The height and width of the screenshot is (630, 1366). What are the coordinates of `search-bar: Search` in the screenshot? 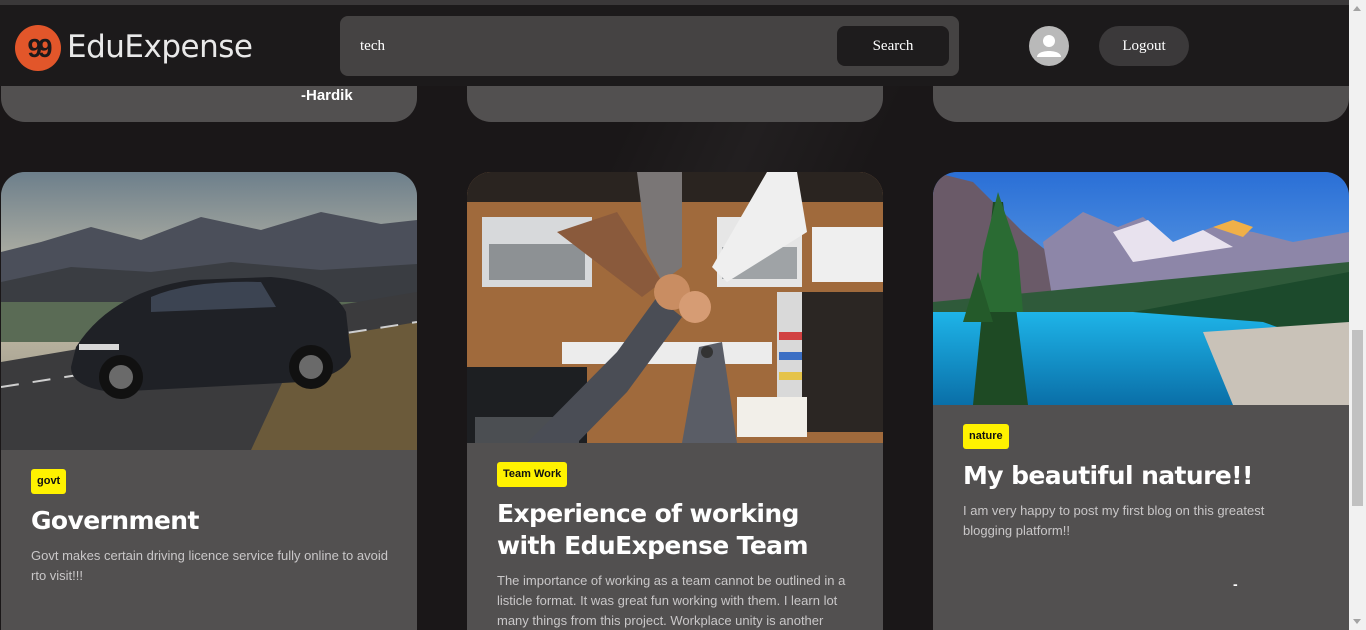 It's located at (649, 46).